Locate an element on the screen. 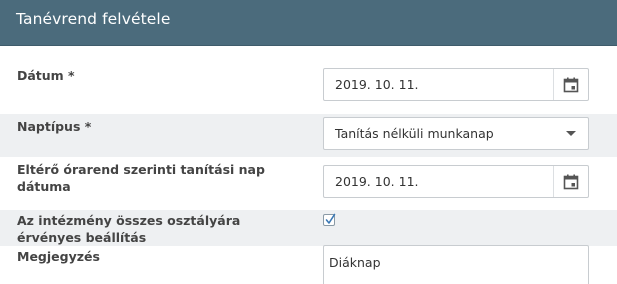 The image size is (617, 284). day-type-select: Tanítás nélküli munkanap is located at coordinates (456, 133).